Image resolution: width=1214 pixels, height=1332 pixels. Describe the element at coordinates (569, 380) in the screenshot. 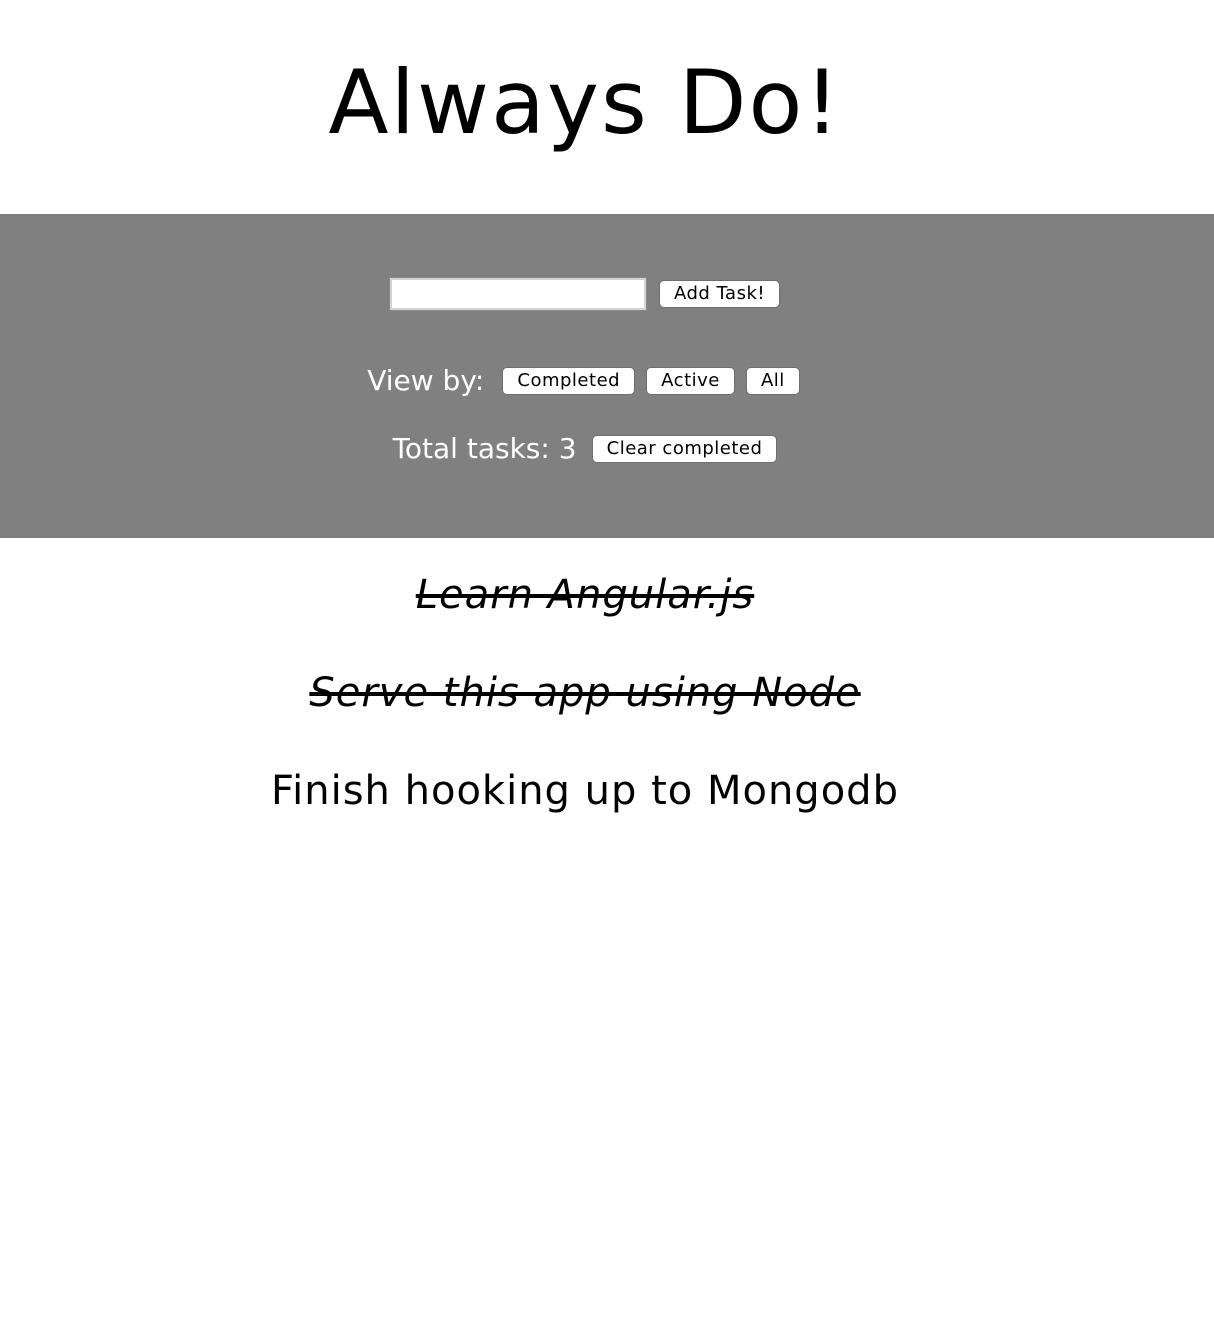

I see `filter-completed-button: Completed` at that location.